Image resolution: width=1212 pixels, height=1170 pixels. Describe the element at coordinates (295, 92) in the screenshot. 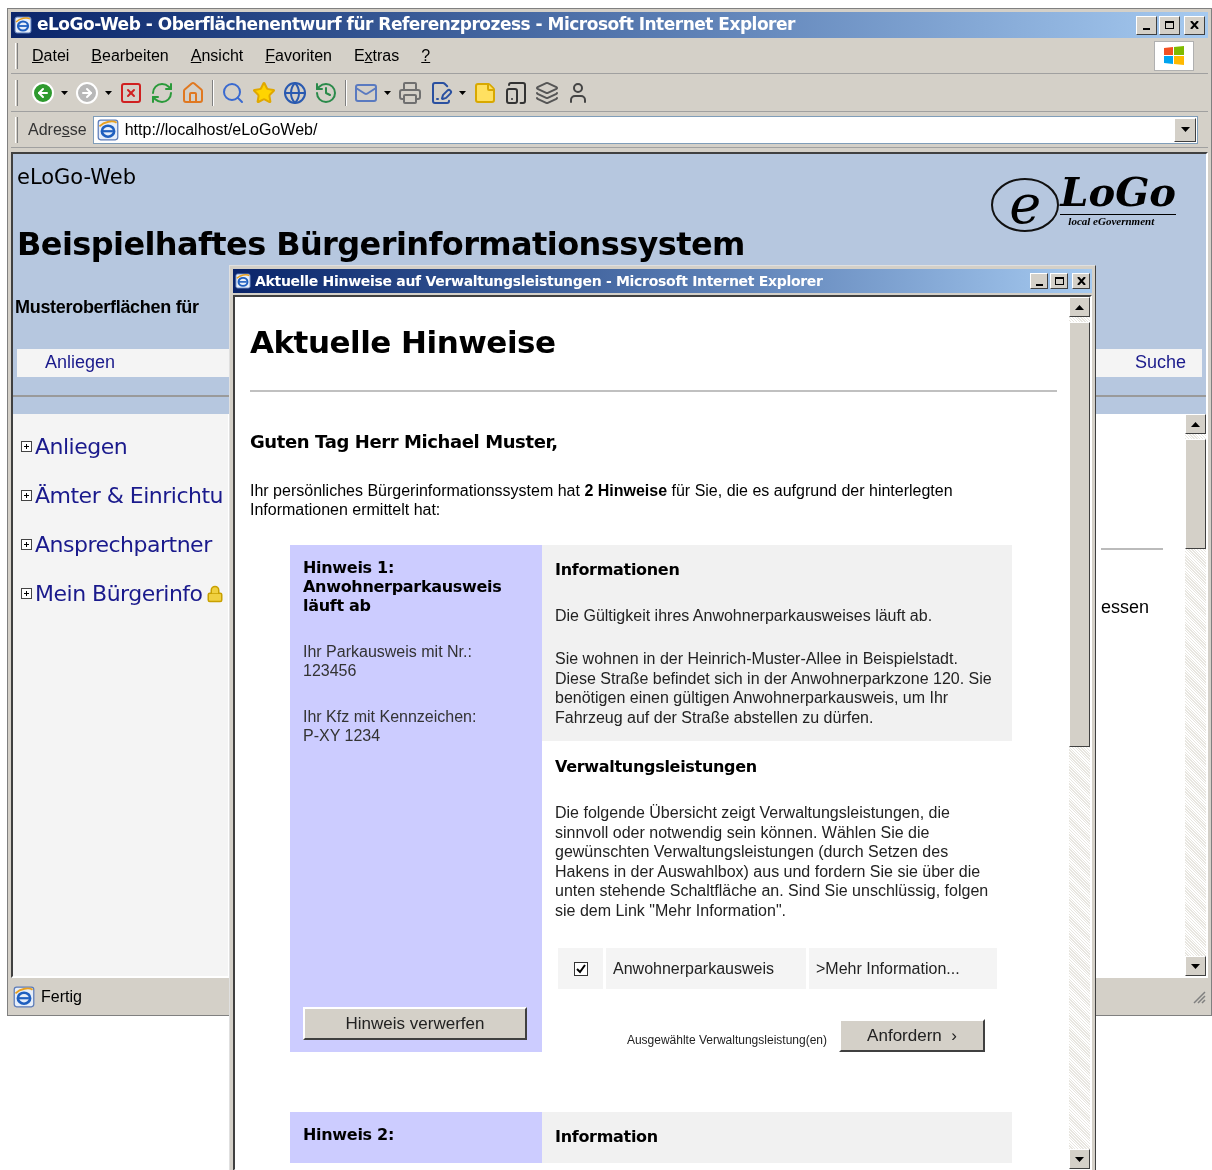

I see `globe-icon` at that location.